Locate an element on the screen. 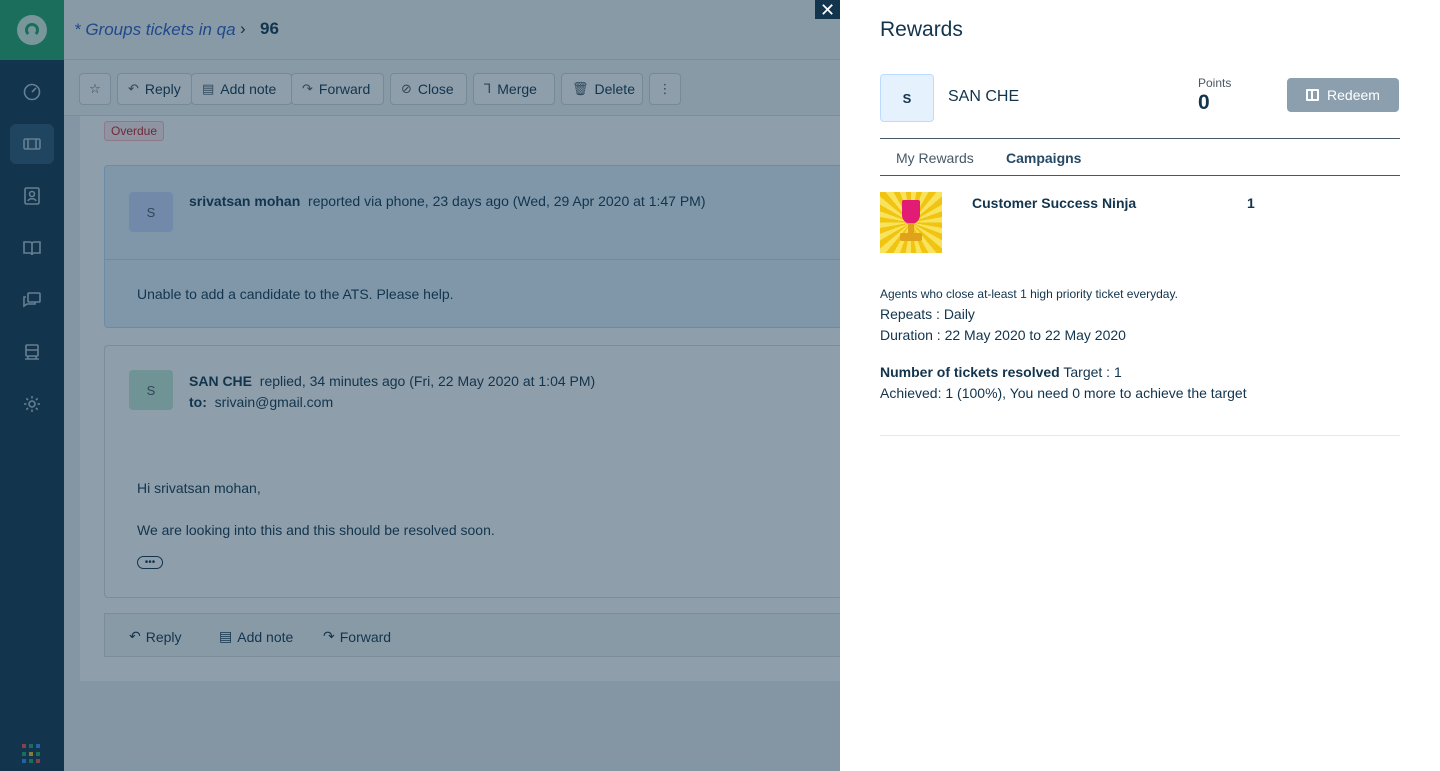 This screenshot has width=1440, height=771. tab-campaigns: Campaigns is located at coordinates (1043, 158).